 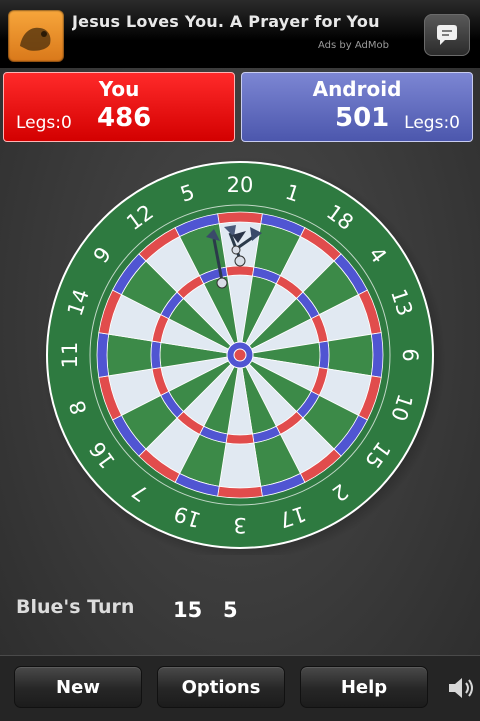 What do you see at coordinates (461, 688) in the screenshot?
I see `speaker-icon` at bounding box center [461, 688].